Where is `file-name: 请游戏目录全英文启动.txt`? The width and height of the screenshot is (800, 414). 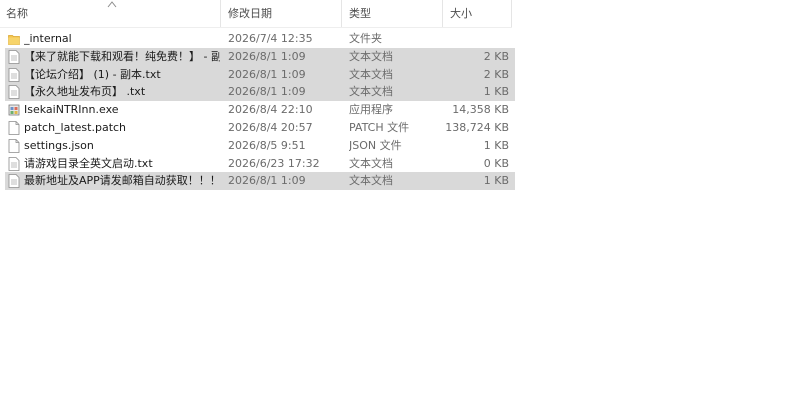 file-name: 请游戏目录全英文启动.txt is located at coordinates (88, 163).